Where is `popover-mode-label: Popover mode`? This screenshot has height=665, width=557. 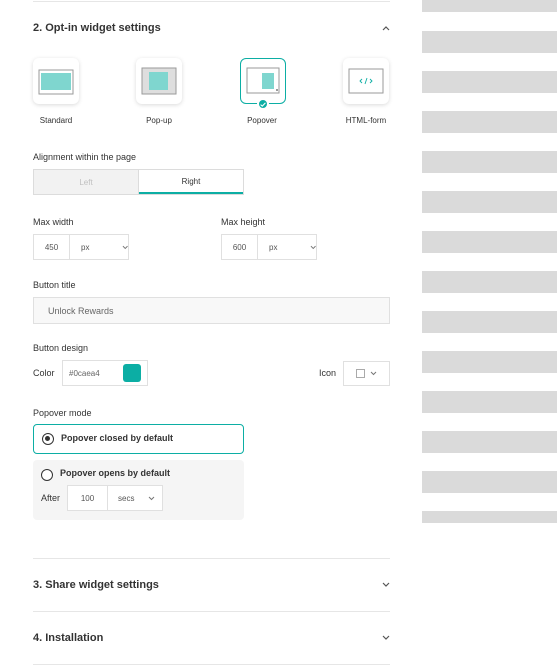
popover-mode-label: Popover mode is located at coordinates (62, 413).